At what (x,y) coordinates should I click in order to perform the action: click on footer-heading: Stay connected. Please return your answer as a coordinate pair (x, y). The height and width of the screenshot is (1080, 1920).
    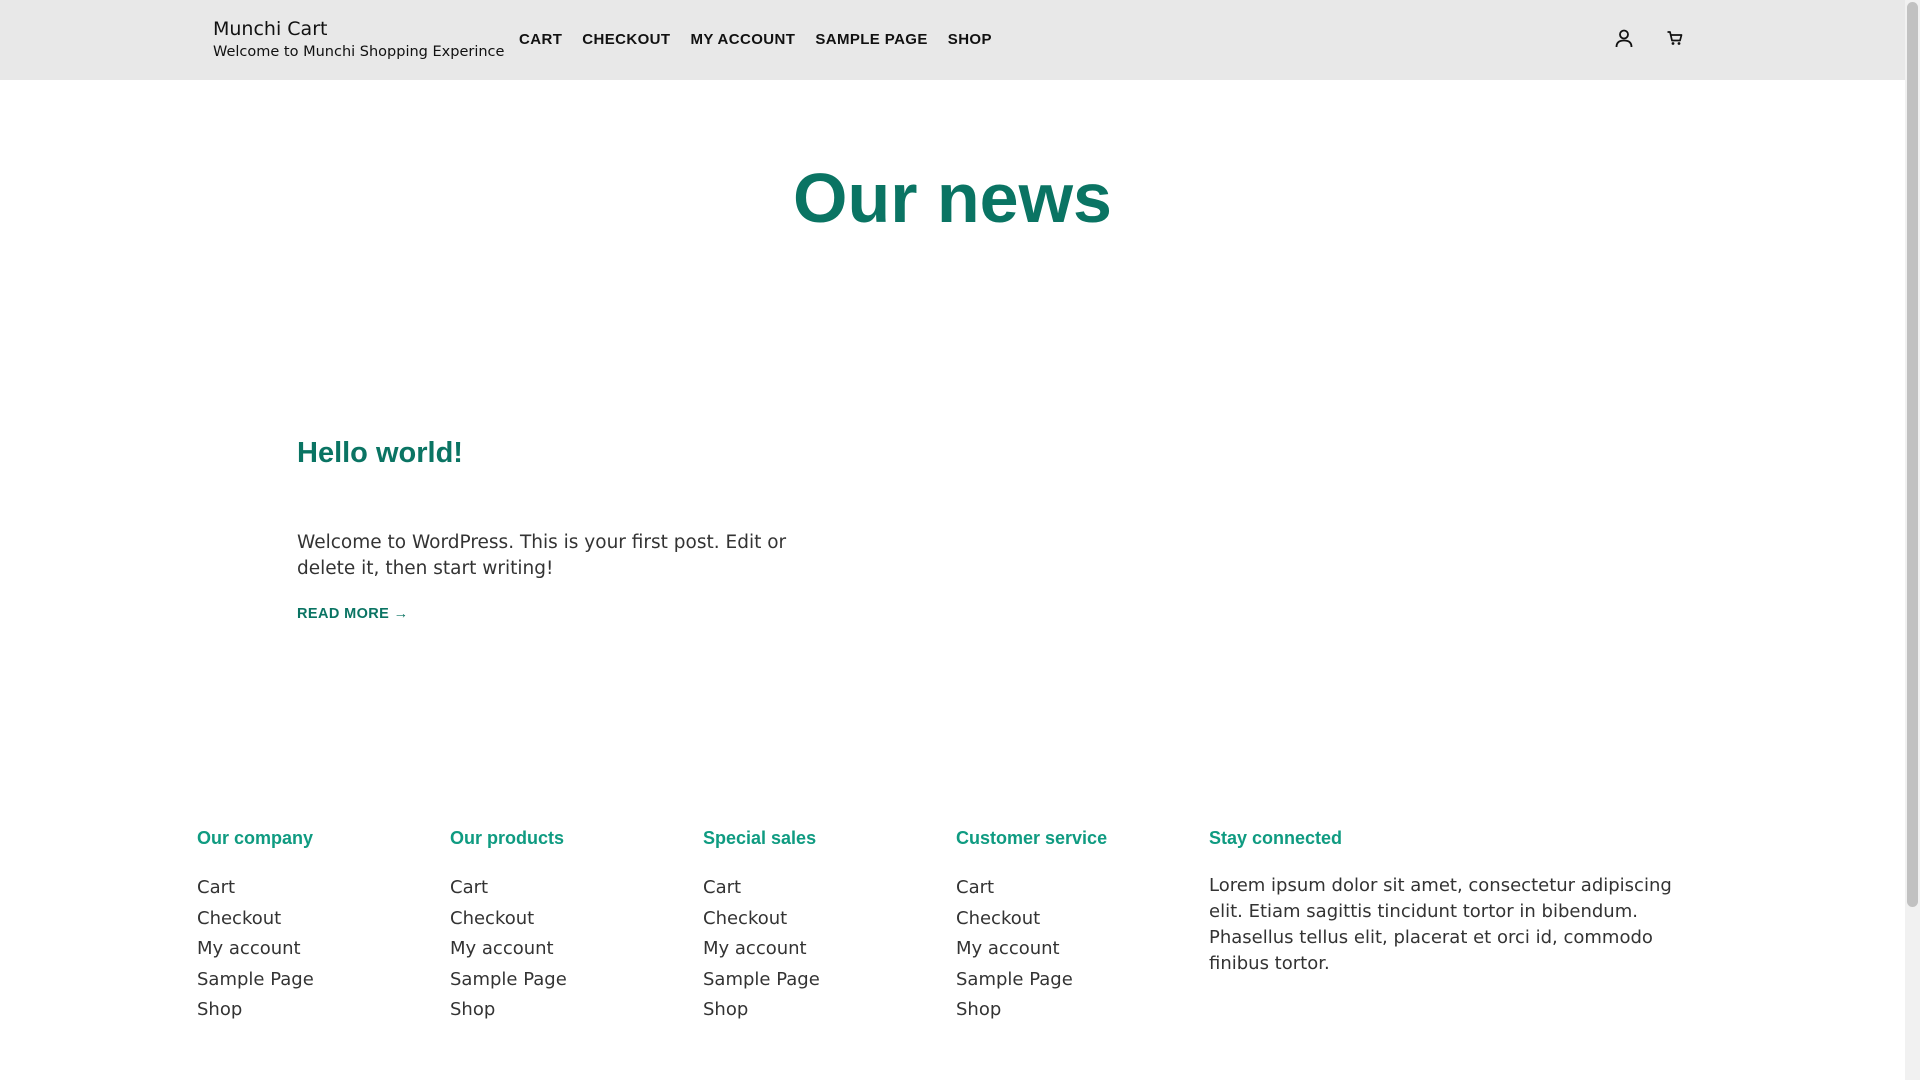
    Looking at the image, I should click on (1276, 838).